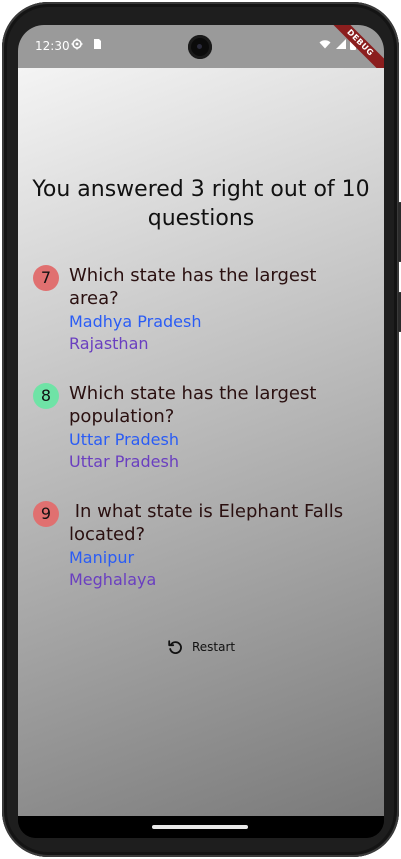 This screenshot has width=401, height=859. I want to click on question-number-badge: 9, so click(46, 514).